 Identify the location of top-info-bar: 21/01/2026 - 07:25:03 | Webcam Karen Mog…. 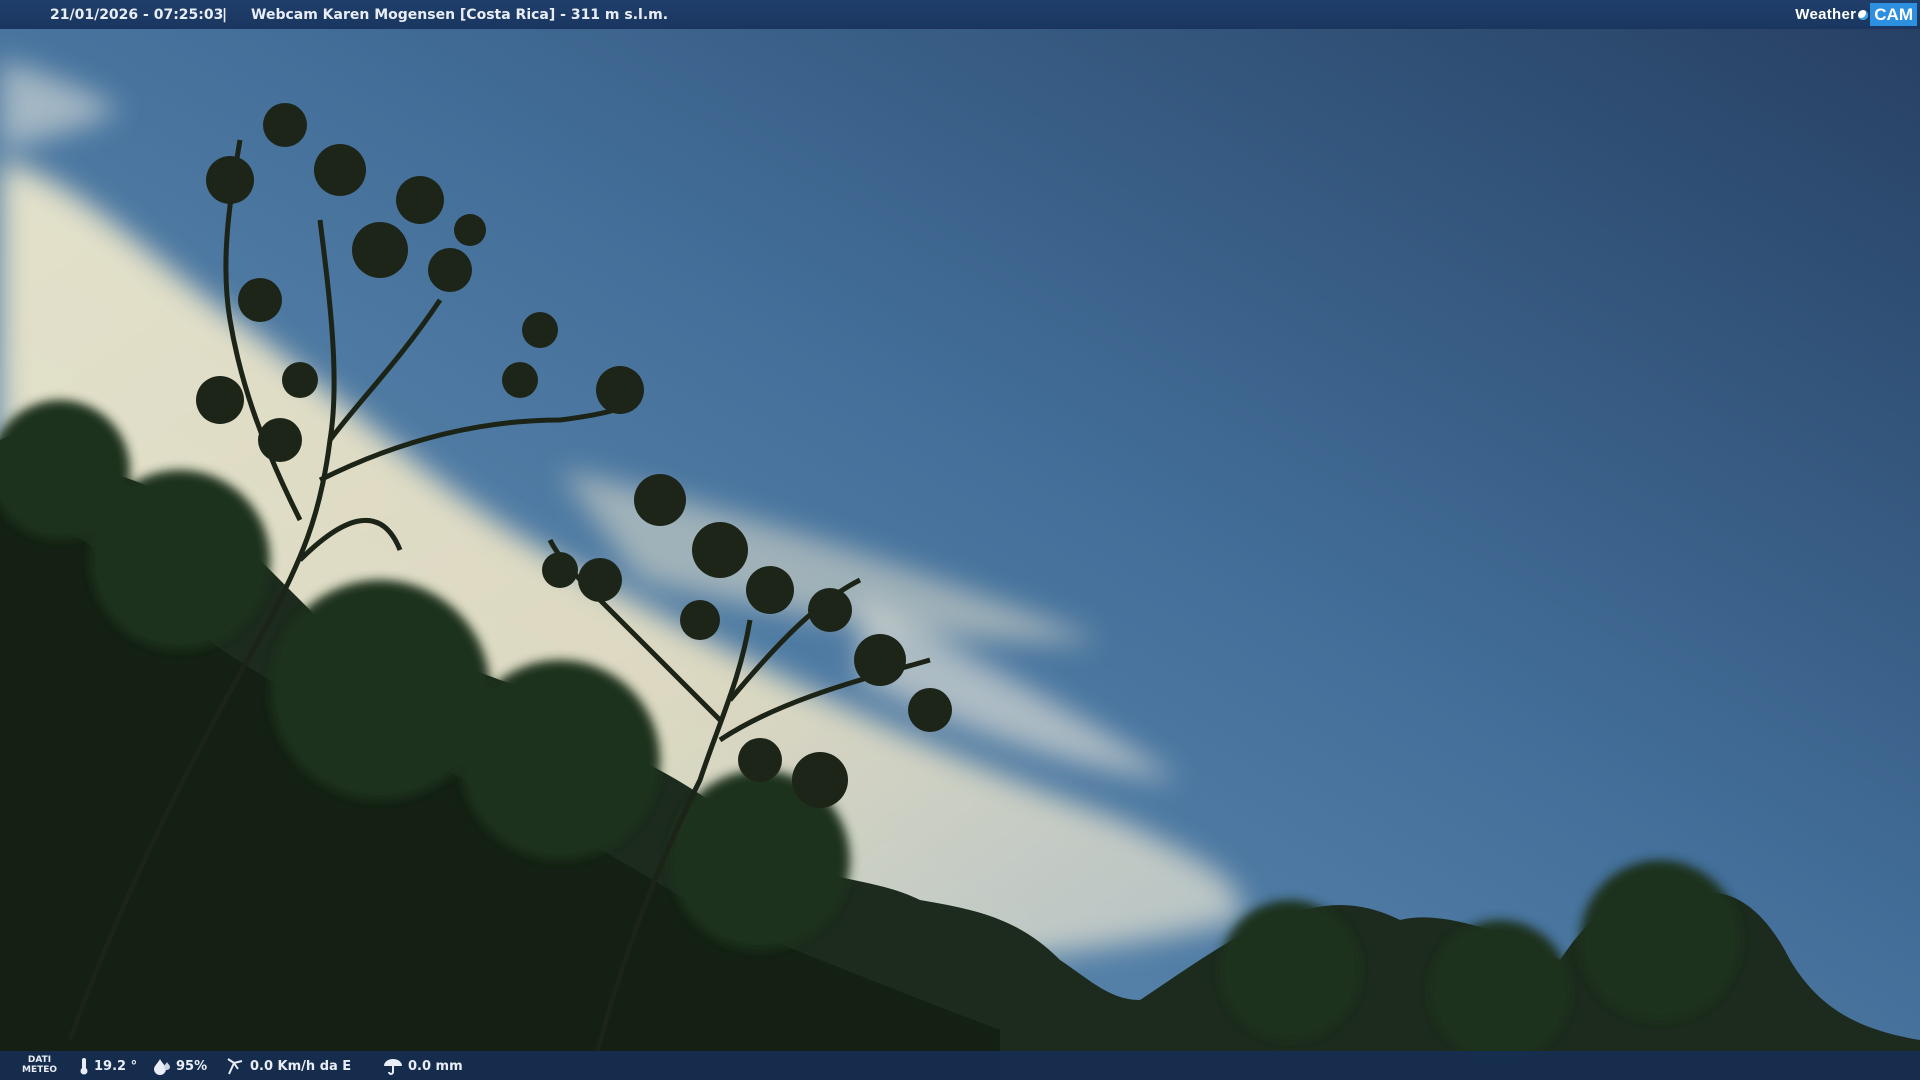
(960, 14).